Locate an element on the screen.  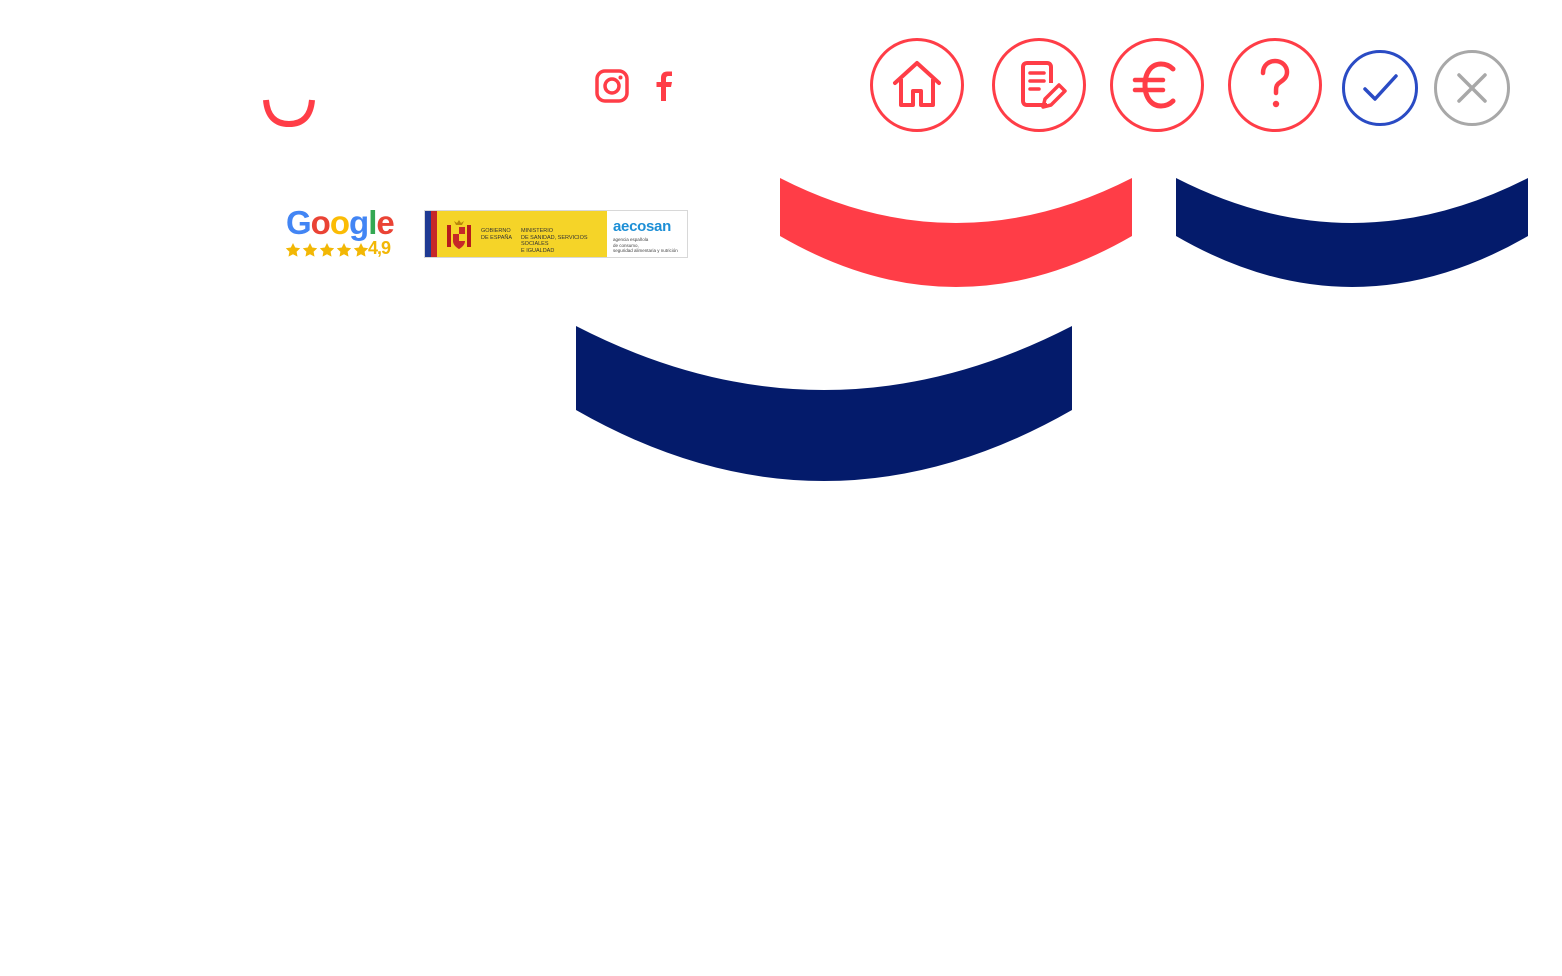
facebook-link is located at coordinates (664, 86).